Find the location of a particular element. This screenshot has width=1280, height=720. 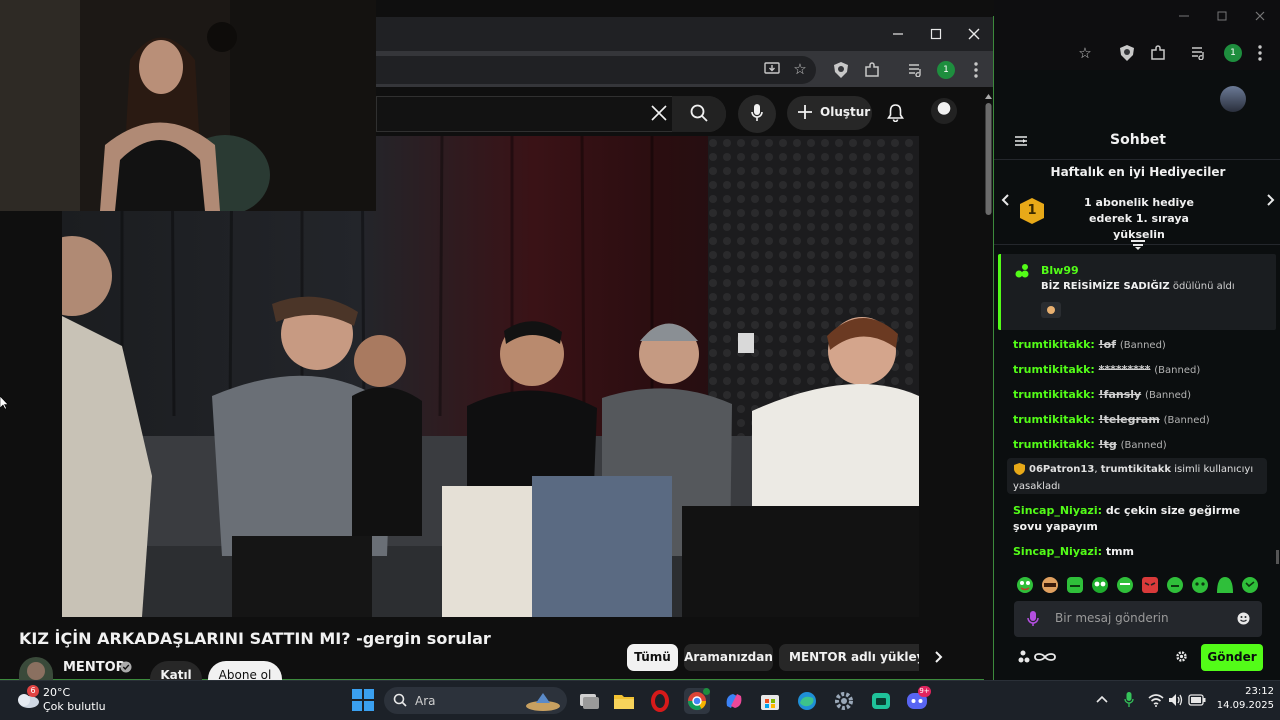

chat-message: trumtikitakk: !tg (Banned) is located at coordinates (1140, 445).